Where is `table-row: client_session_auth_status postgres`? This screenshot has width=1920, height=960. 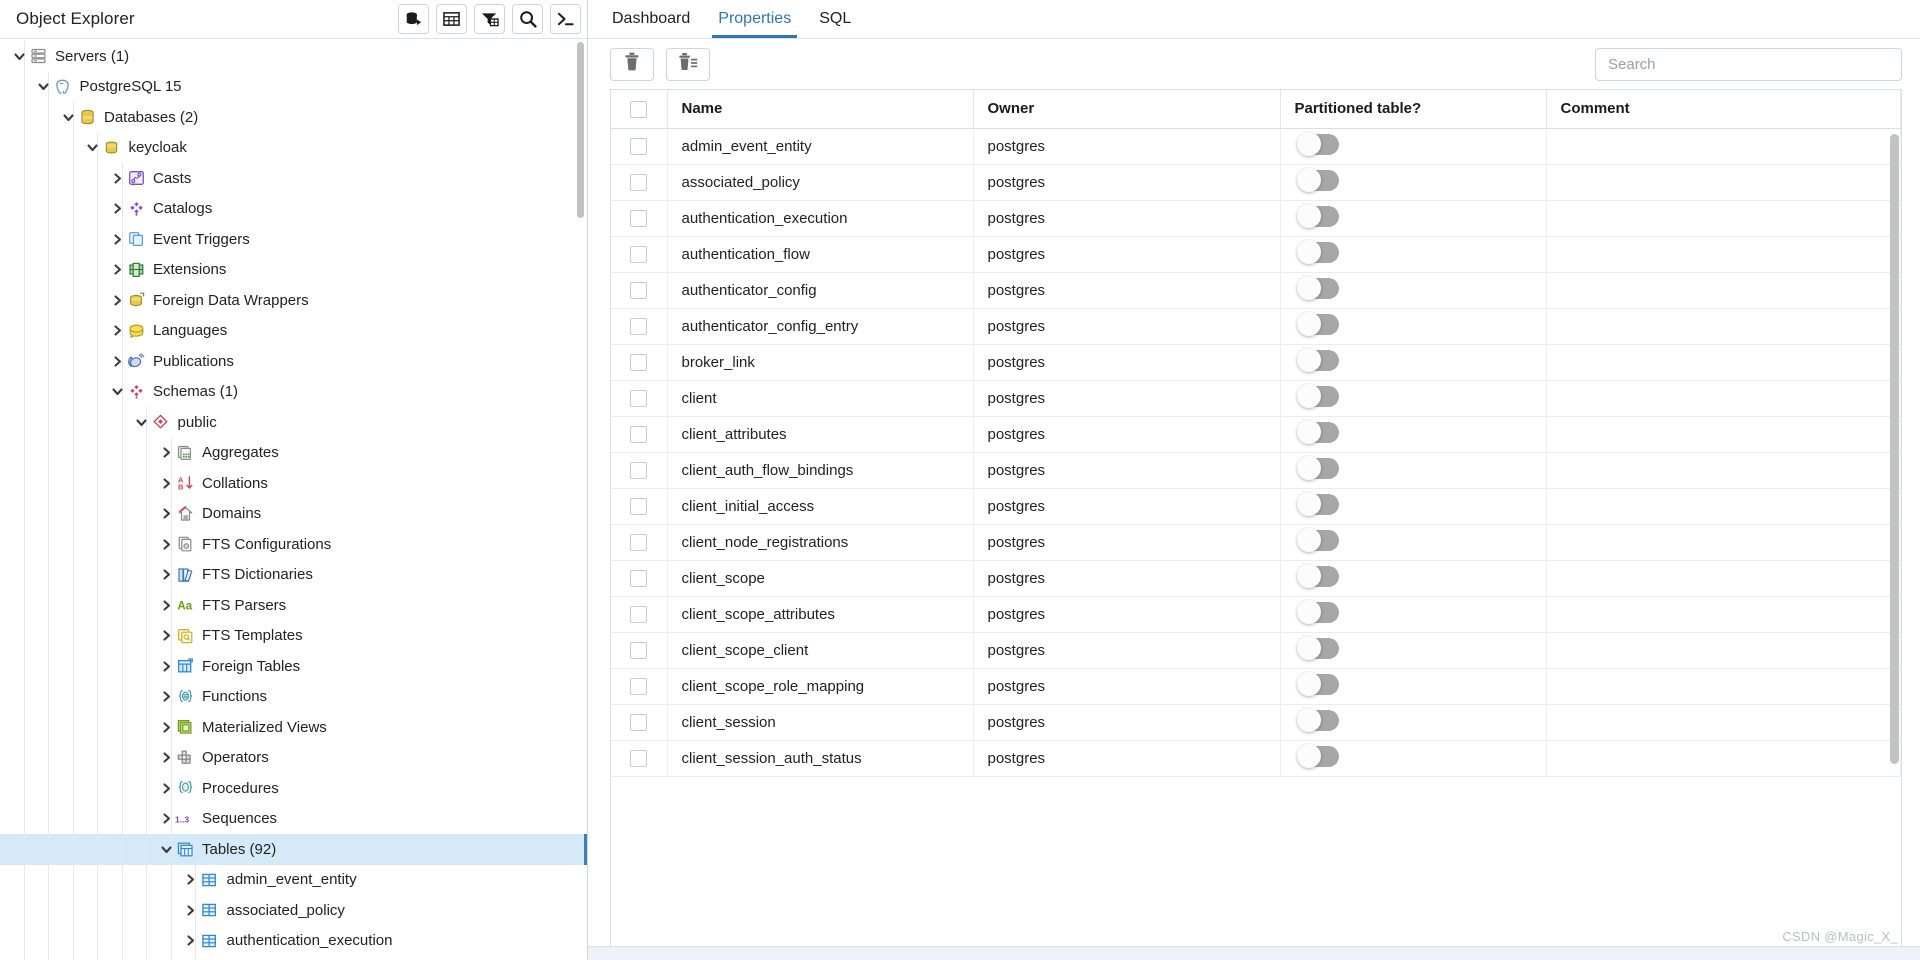
table-row: client_session_auth_status postgres is located at coordinates (1256, 758).